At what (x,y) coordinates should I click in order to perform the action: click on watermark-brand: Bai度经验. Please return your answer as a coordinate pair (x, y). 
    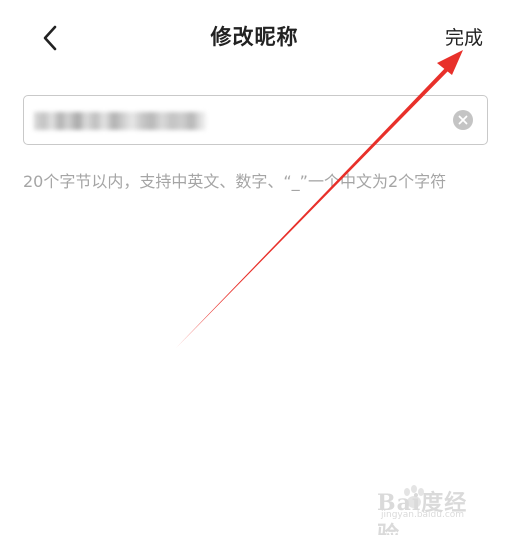
    Looking at the image, I should click on (422, 512).